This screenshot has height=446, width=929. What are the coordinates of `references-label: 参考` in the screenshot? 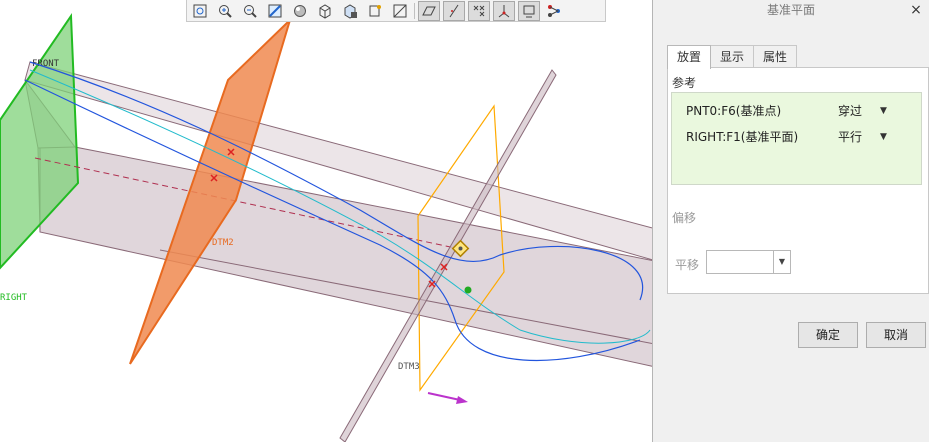 It's located at (684, 83).